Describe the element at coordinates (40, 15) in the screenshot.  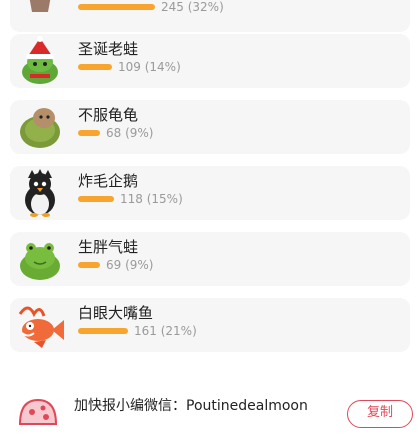
I see `potted-plant-plush-icon` at that location.